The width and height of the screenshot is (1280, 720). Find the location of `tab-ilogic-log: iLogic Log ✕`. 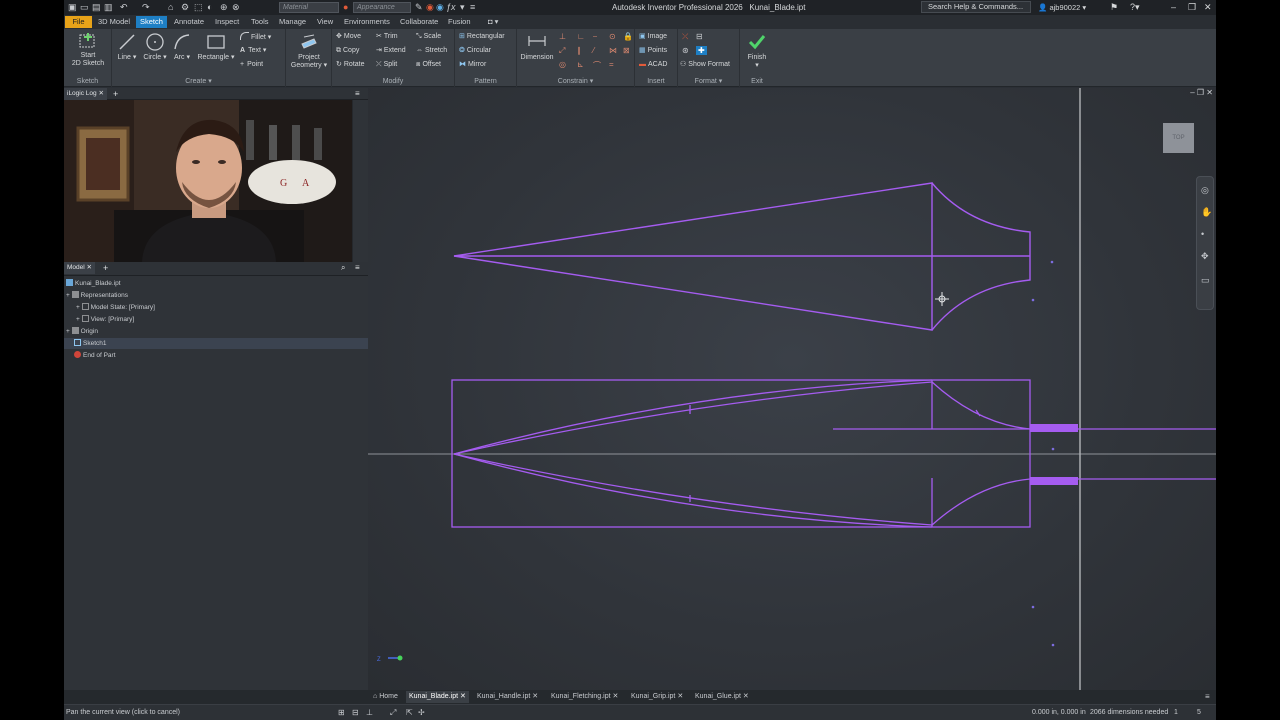

tab-ilogic-log: iLogic Log ✕ is located at coordinates (85, 94).